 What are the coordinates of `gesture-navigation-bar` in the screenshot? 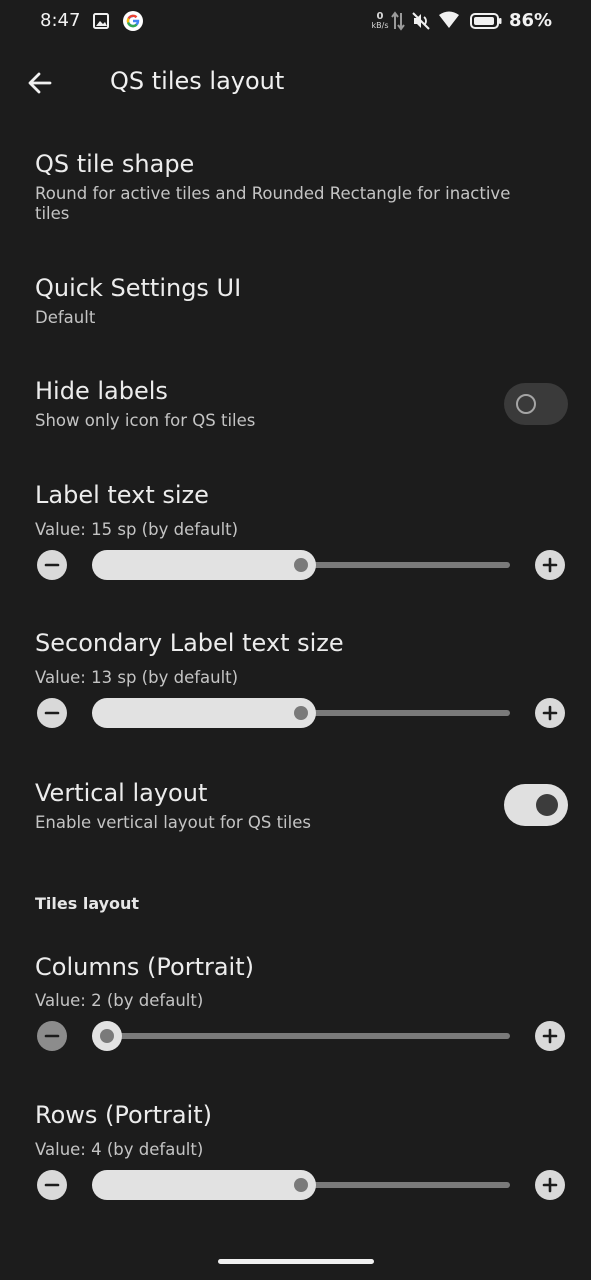 It's located at (296, 1261).